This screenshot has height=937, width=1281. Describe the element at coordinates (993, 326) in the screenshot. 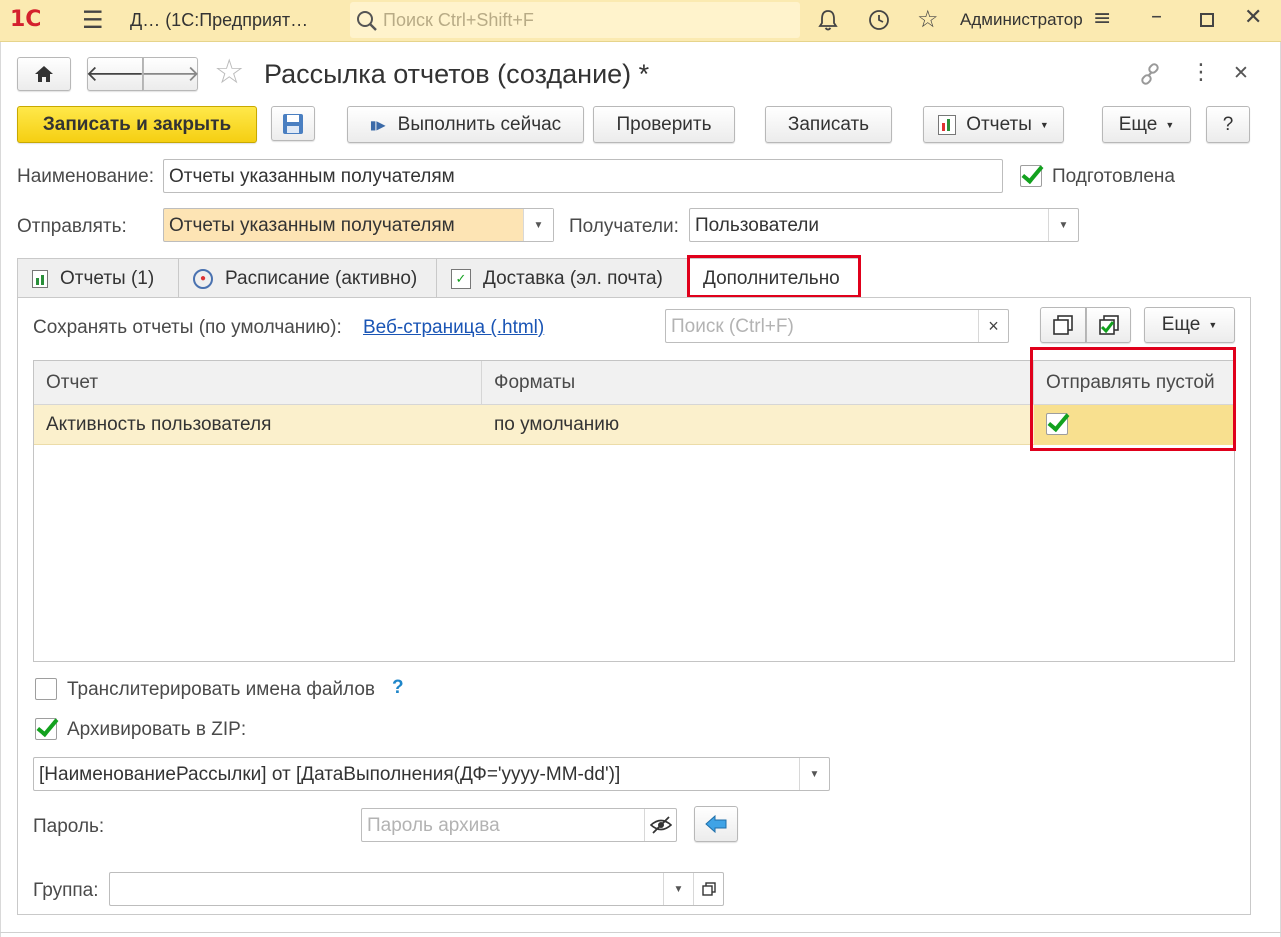

I see `clear-search-icon: ×` at that location.